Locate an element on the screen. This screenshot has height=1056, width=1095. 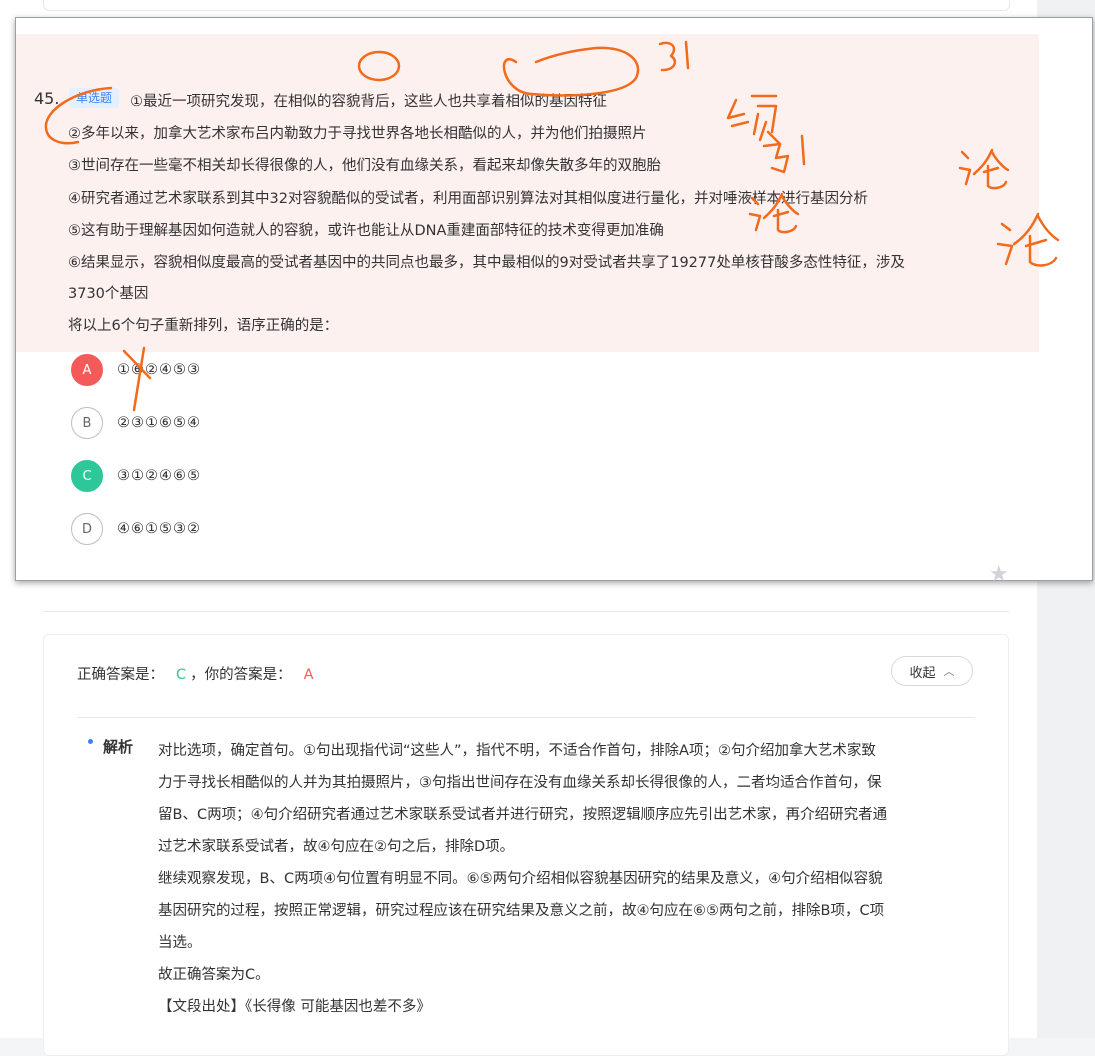
chevron-up-icon: ︿ is located at coordinates (949, 671).